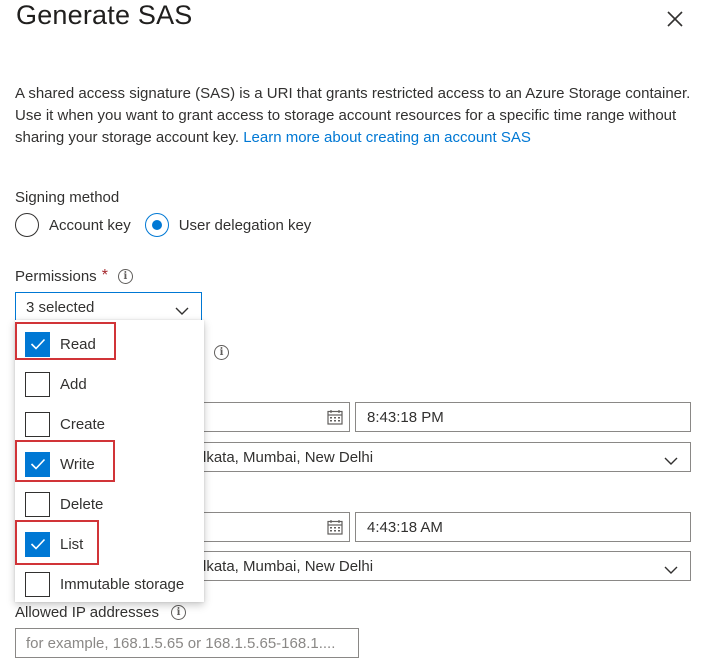  I want to click on radio-user-delegation-key, so click(156, 225).